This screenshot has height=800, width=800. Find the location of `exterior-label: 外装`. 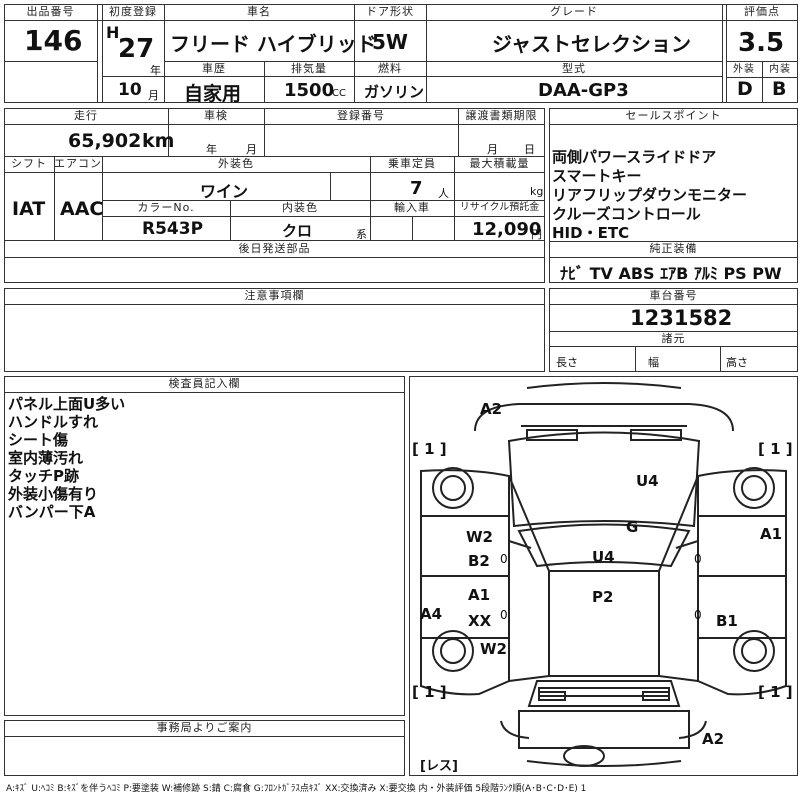

exterior-label: 外装 is located at coordinates (744, 69).